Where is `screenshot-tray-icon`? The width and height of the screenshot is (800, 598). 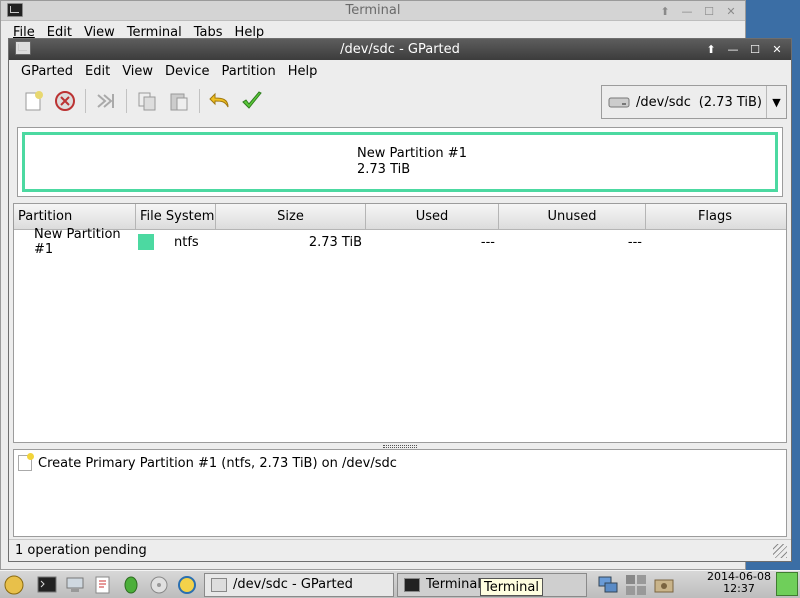
screenshot-tray-icon is located at coordinates (664, 585).